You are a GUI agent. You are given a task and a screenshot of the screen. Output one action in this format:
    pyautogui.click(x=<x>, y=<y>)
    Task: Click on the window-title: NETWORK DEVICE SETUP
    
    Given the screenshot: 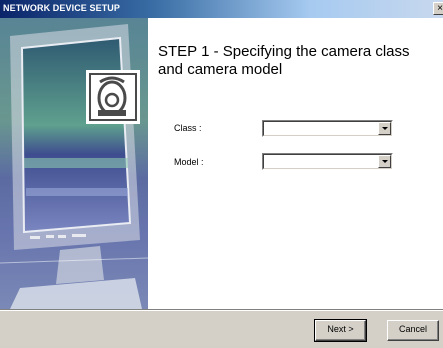 What is the action you would take?
    pyautogui.click(x=62, y=8)
    